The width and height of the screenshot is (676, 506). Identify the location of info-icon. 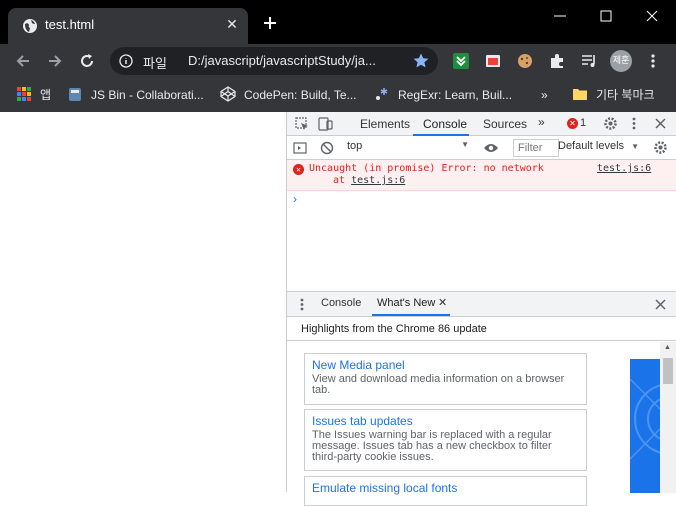
(126, 61).